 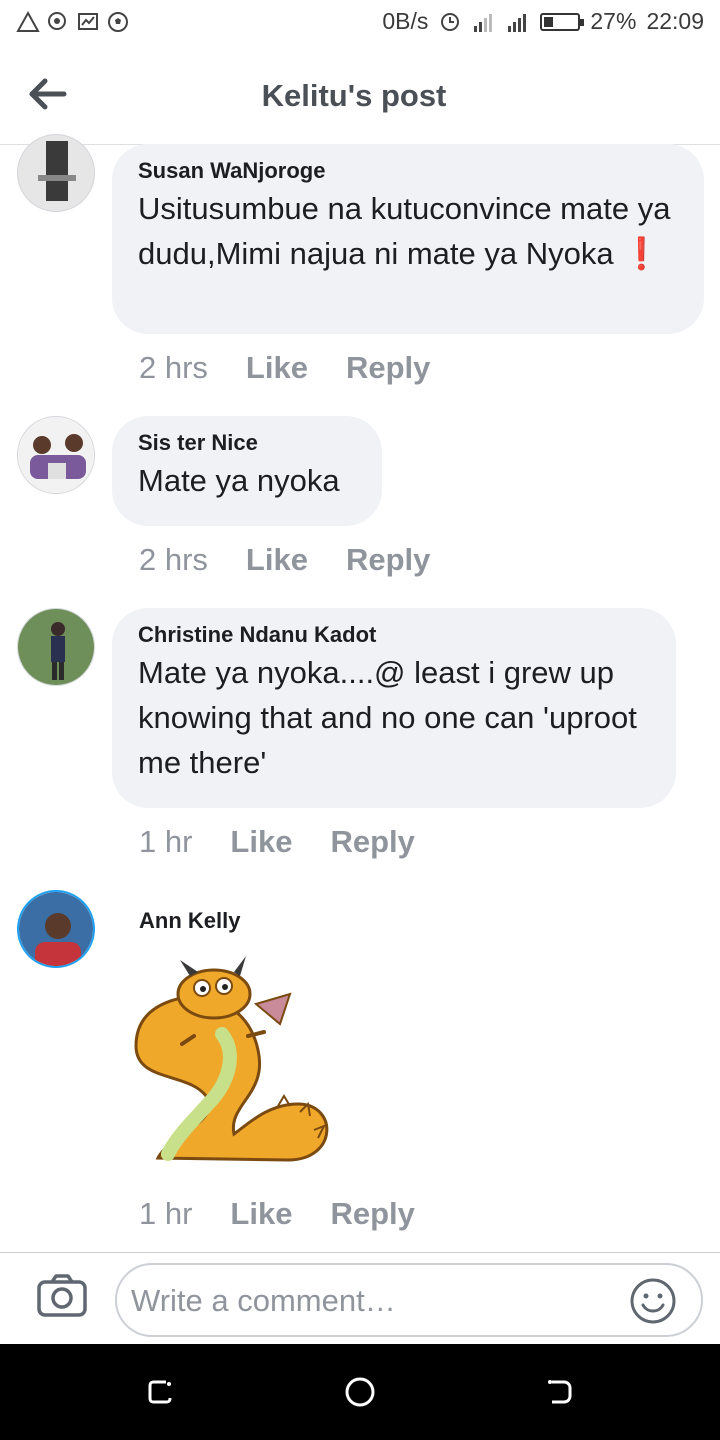 I want to click on signal-2-icon, so click(x=517, y=22).